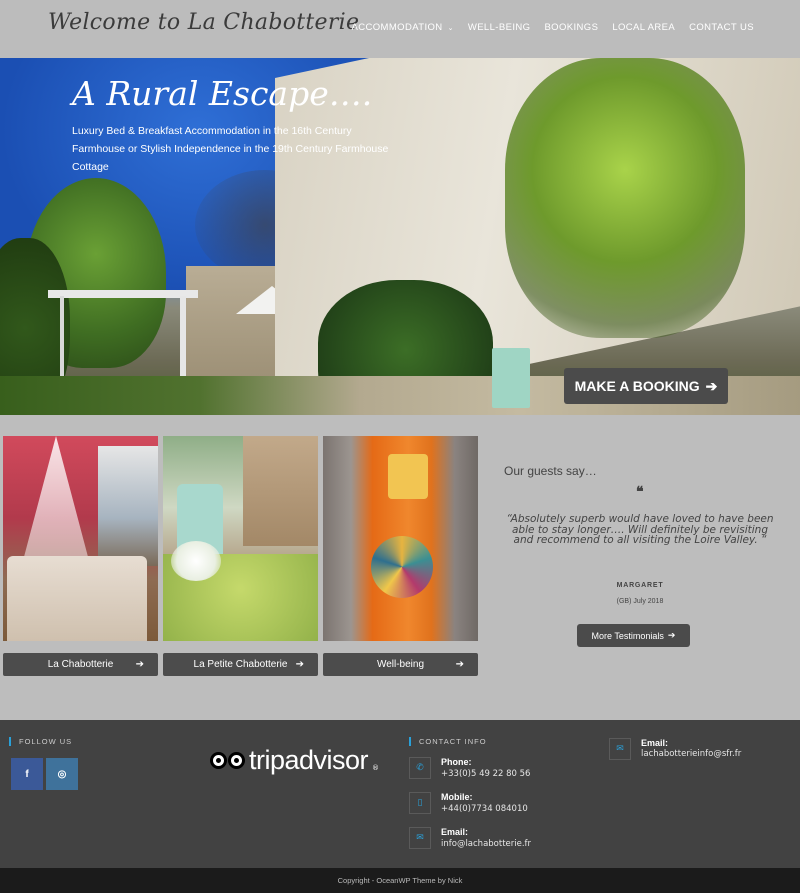 This screenshot has height=893, width=800. I want to click on kitchen-shelf, so click(280, 491).